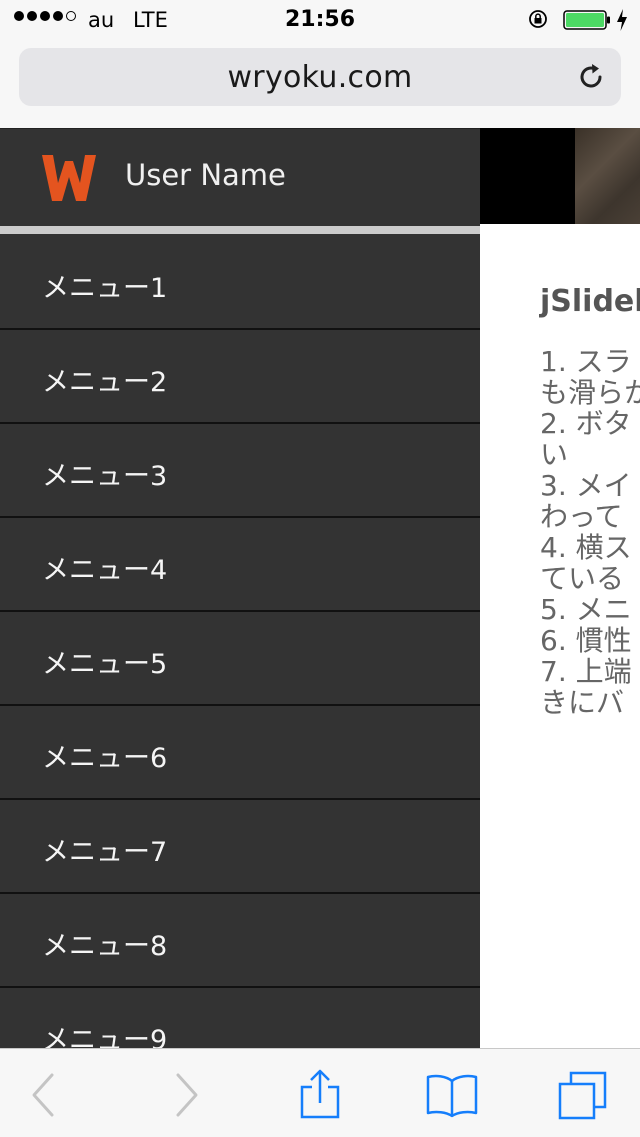 This screenshot has height=1137, width=640. I want to click on menu-item-2: メニュー2, so click(240, 377).